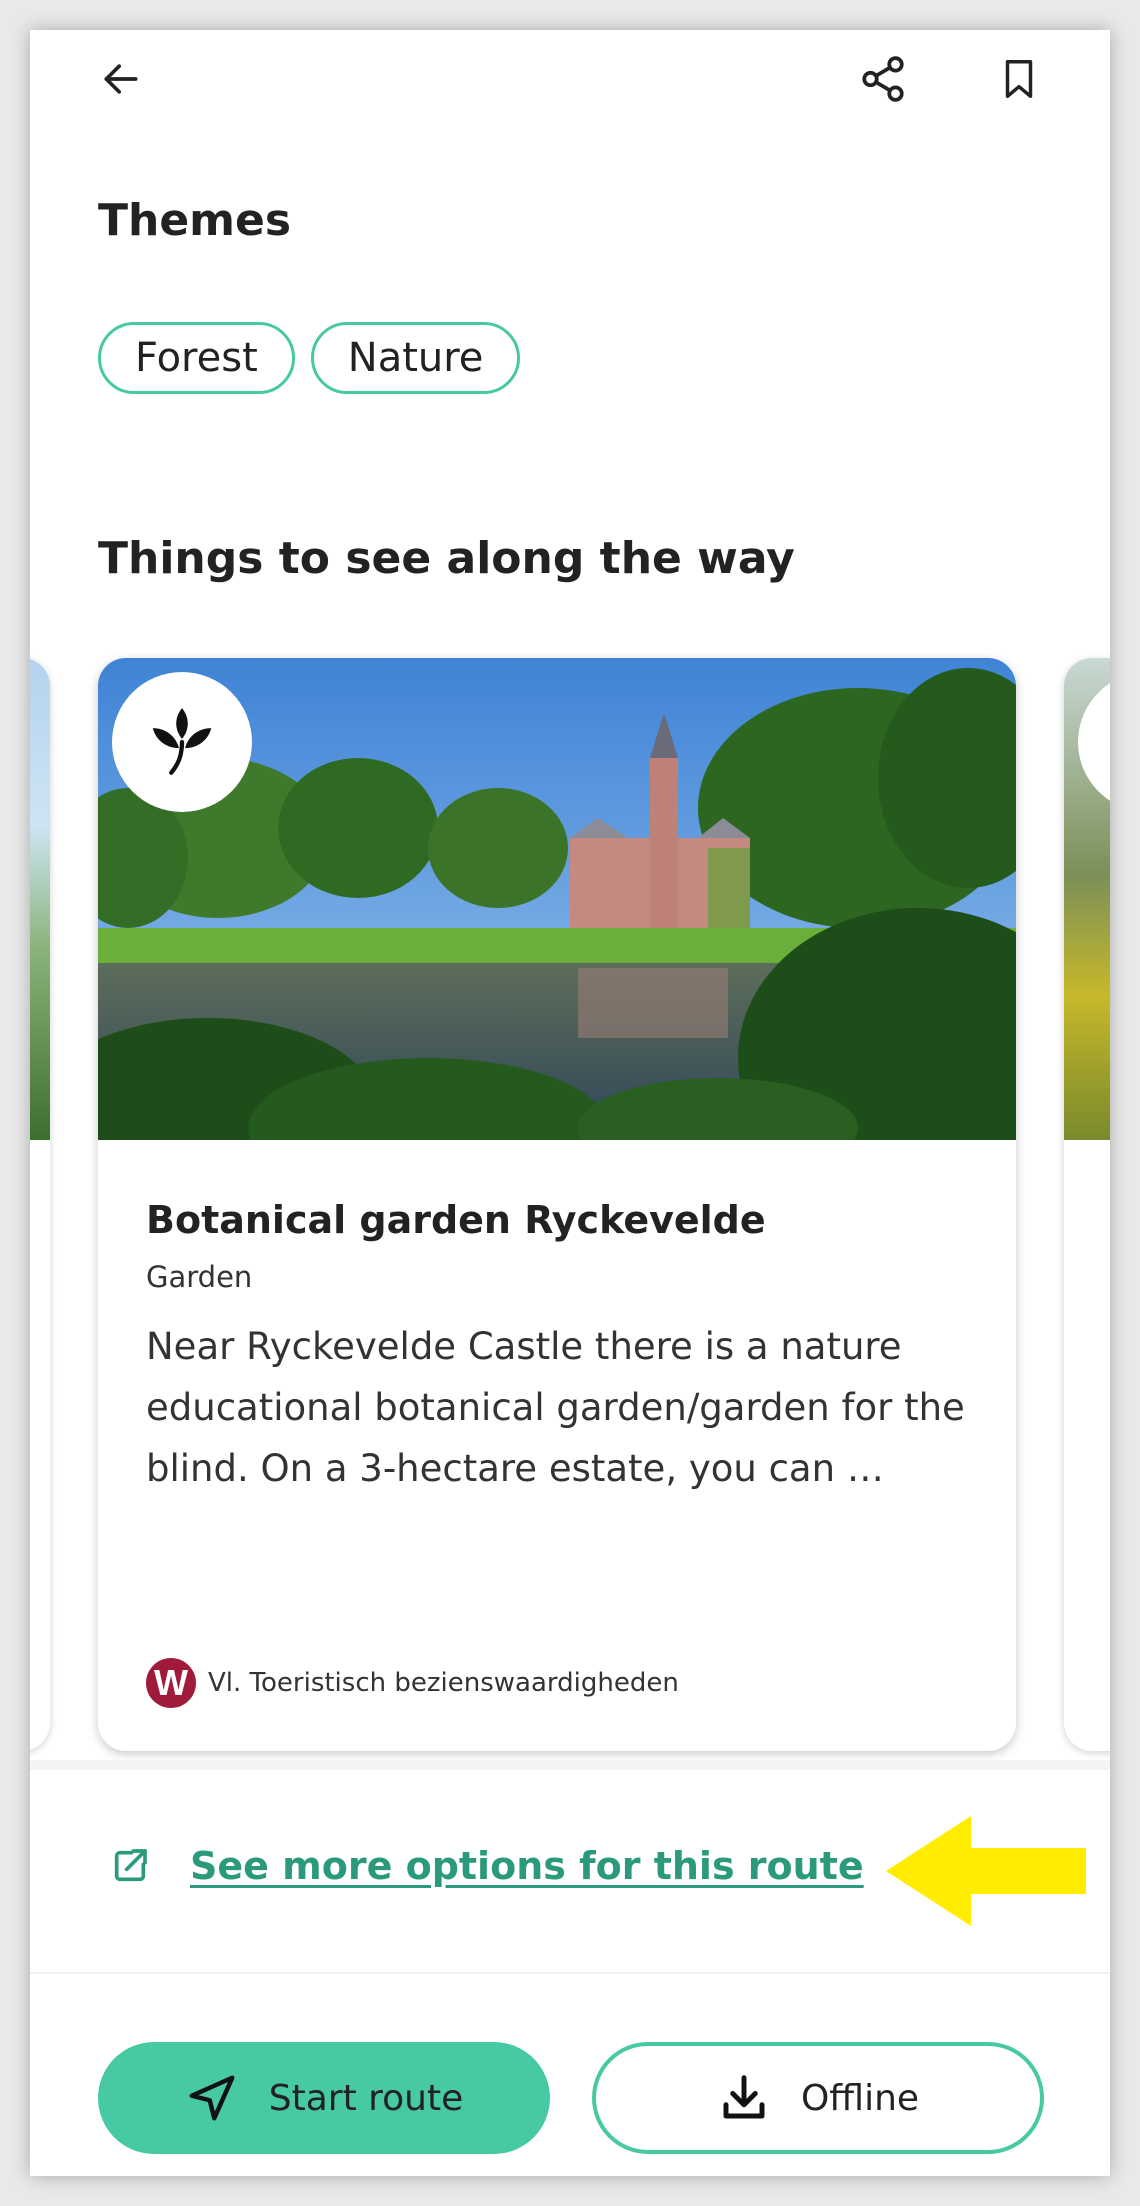 Image resolution: width=1140 pixels, height=2206 pixels. I want to click on bookmark-icon, so click(1019, 79).